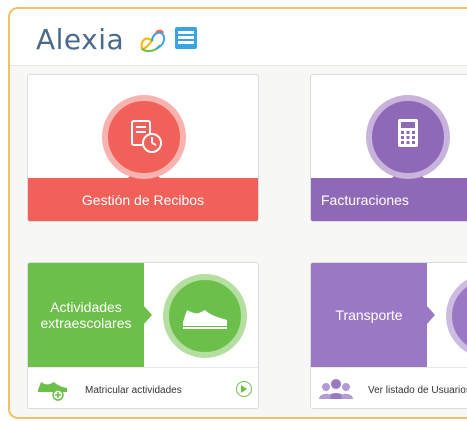 The width and height of the screenshot is (467, 421). Describe the element at coordinates (144, 137) in the screenshot. I see `receipt-clock-icon` at that location.